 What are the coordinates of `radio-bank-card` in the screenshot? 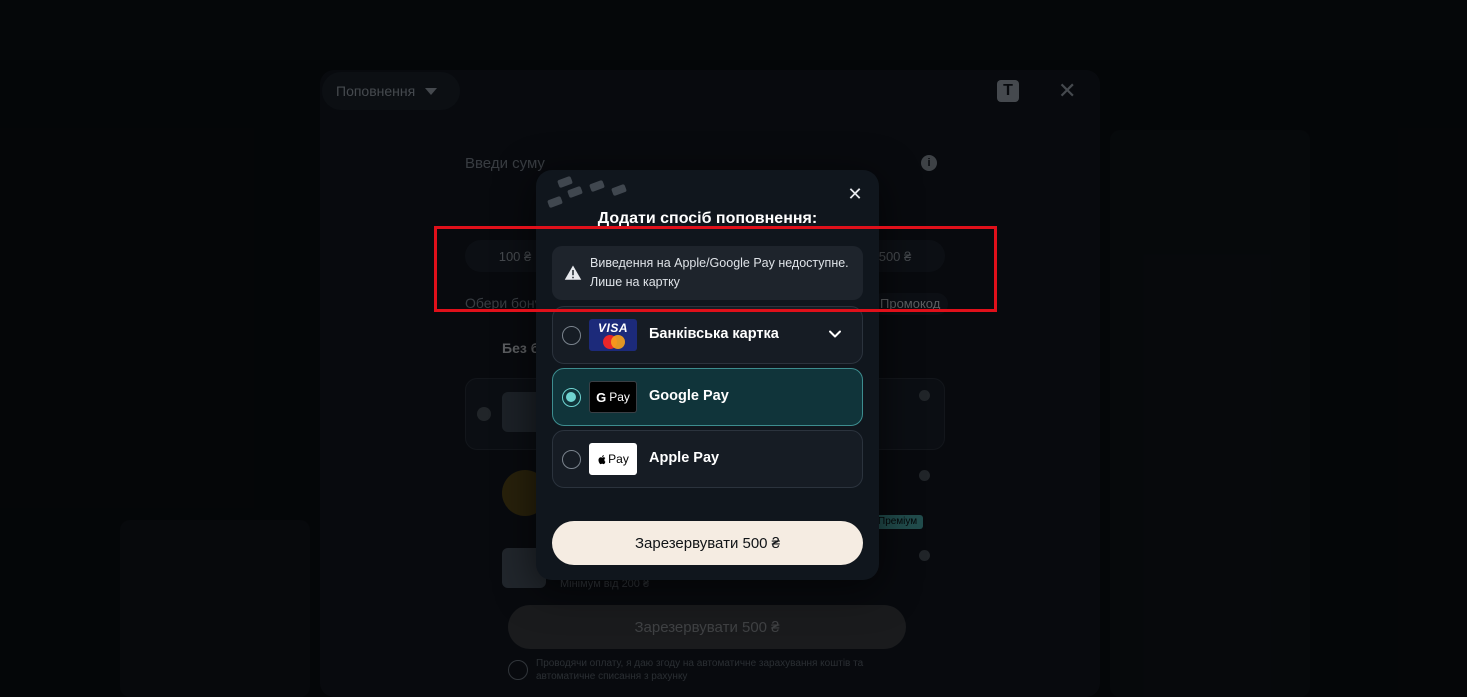 It's located at (571, 335).